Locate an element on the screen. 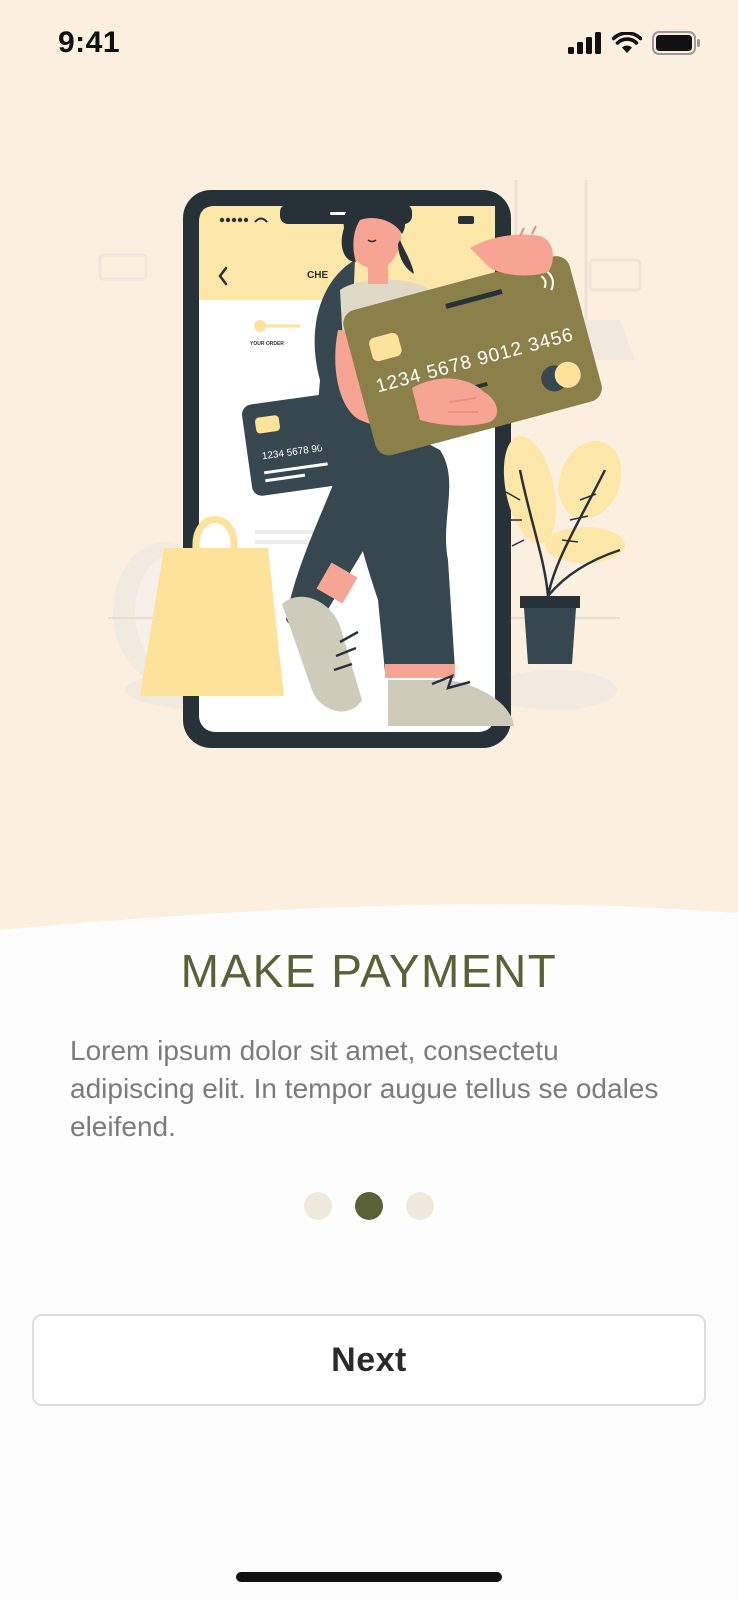  status-icons is located at coordinates (634, 43).